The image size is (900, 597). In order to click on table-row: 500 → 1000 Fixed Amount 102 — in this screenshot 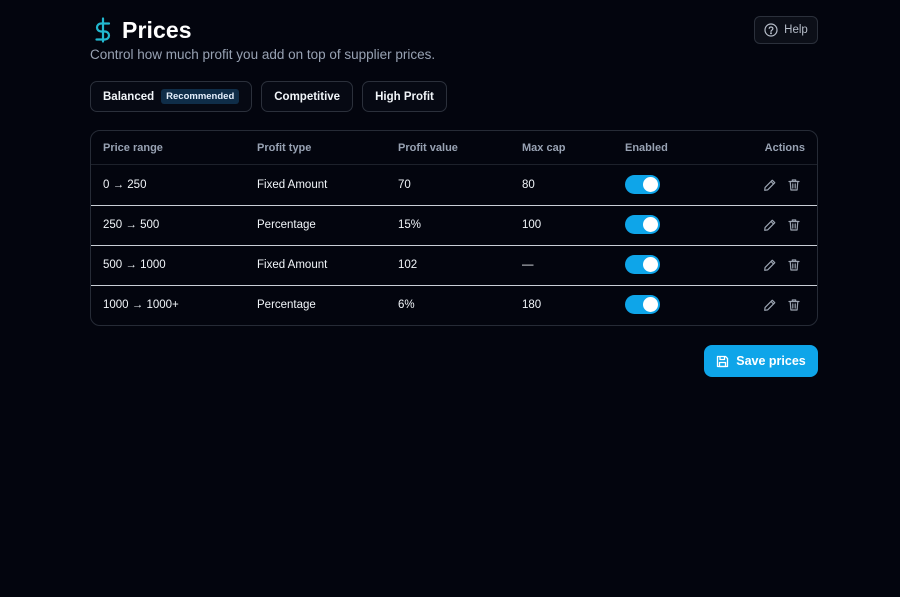, I will do `click(454, 266)`.